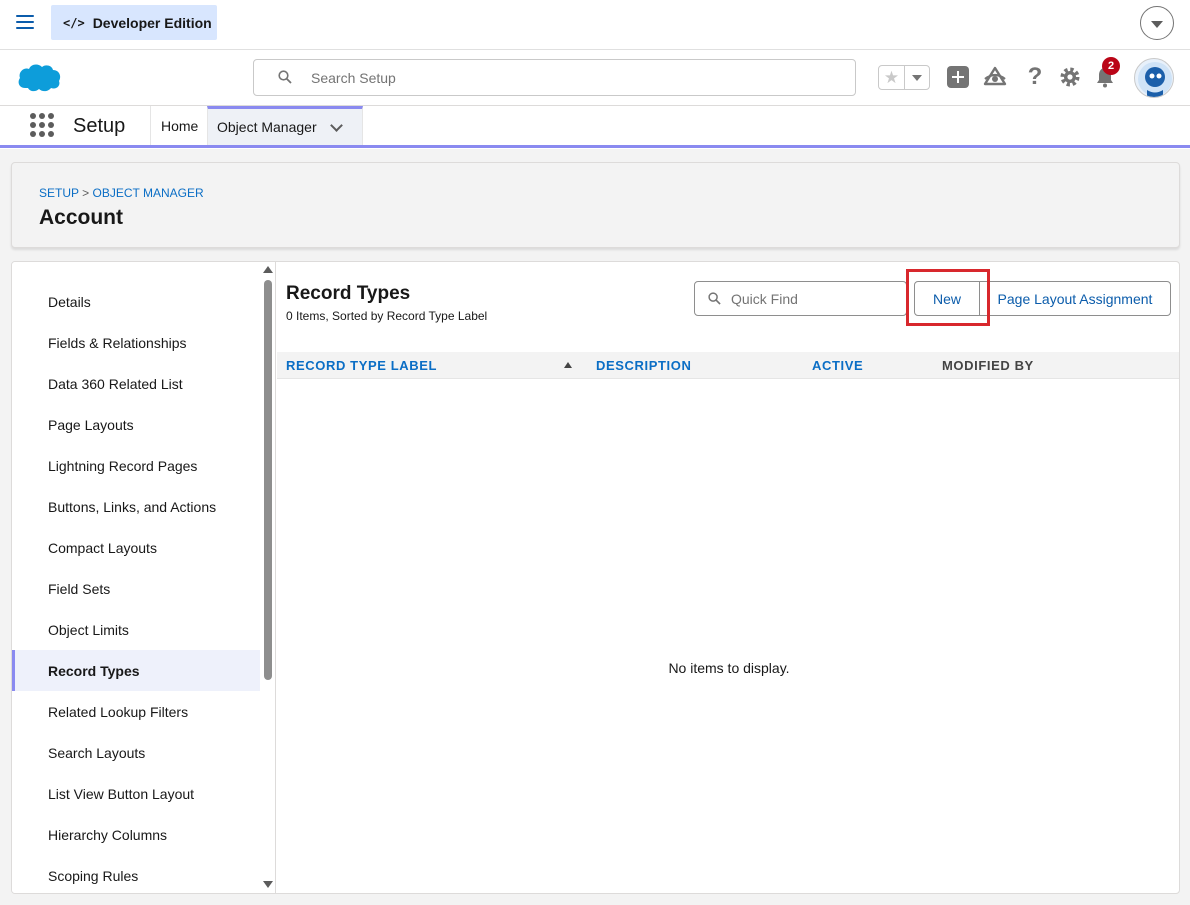 The image size is (1190, 905). Describe the element at coordinates (81, 217) in the screenshot. I see `page-title: Account` at that location.